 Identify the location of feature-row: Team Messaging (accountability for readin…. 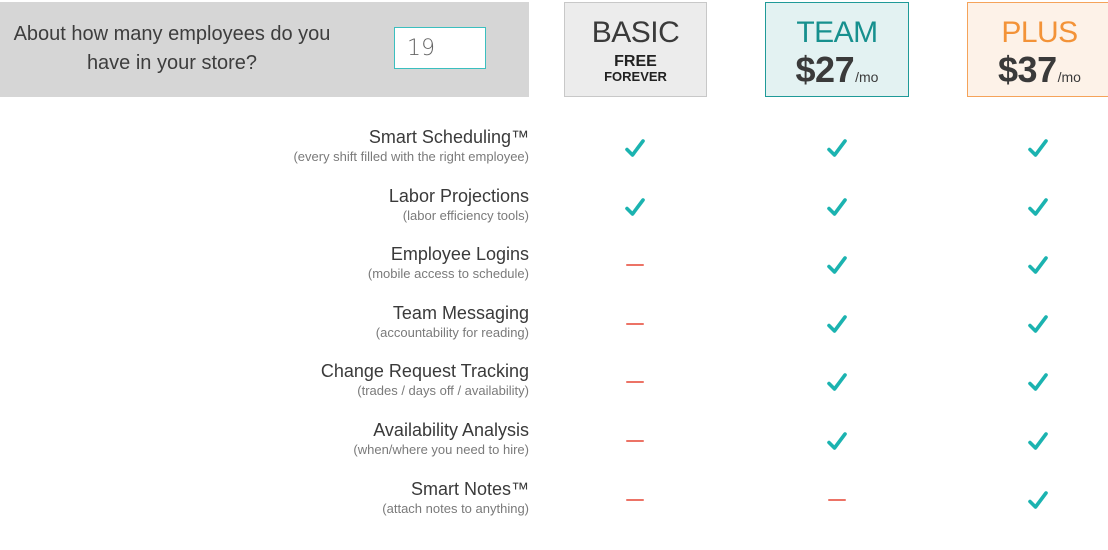
(554, 331).